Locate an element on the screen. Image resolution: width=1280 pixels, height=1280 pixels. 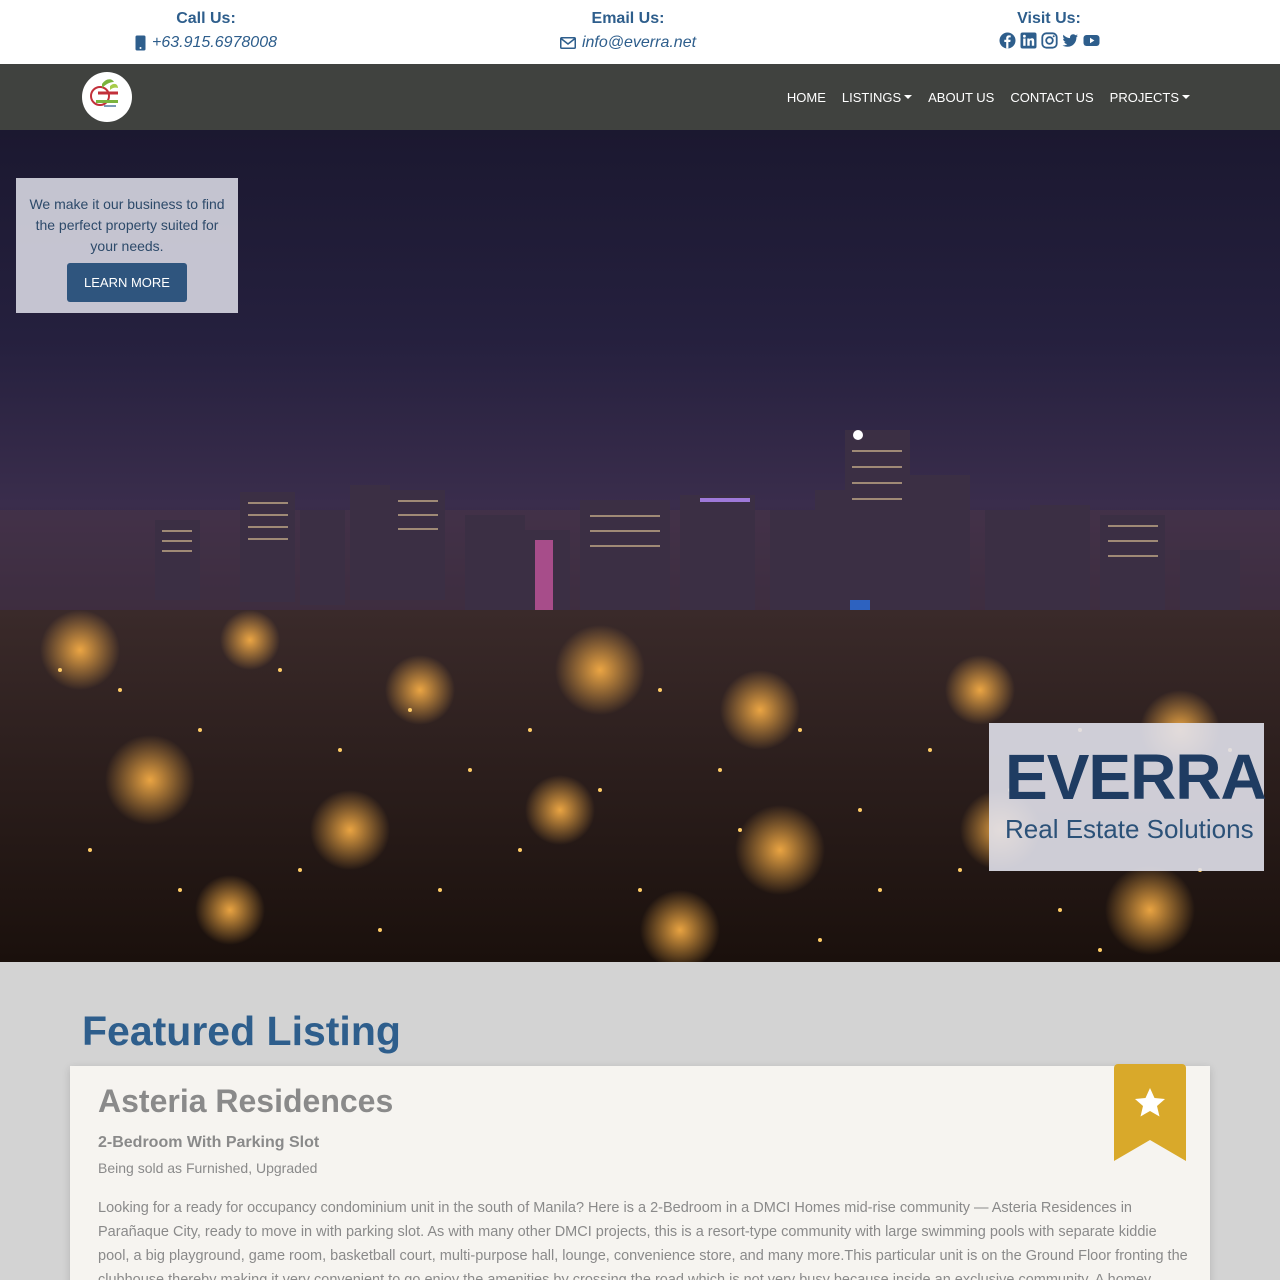
everra-logo is located at coordinates (107, 97).